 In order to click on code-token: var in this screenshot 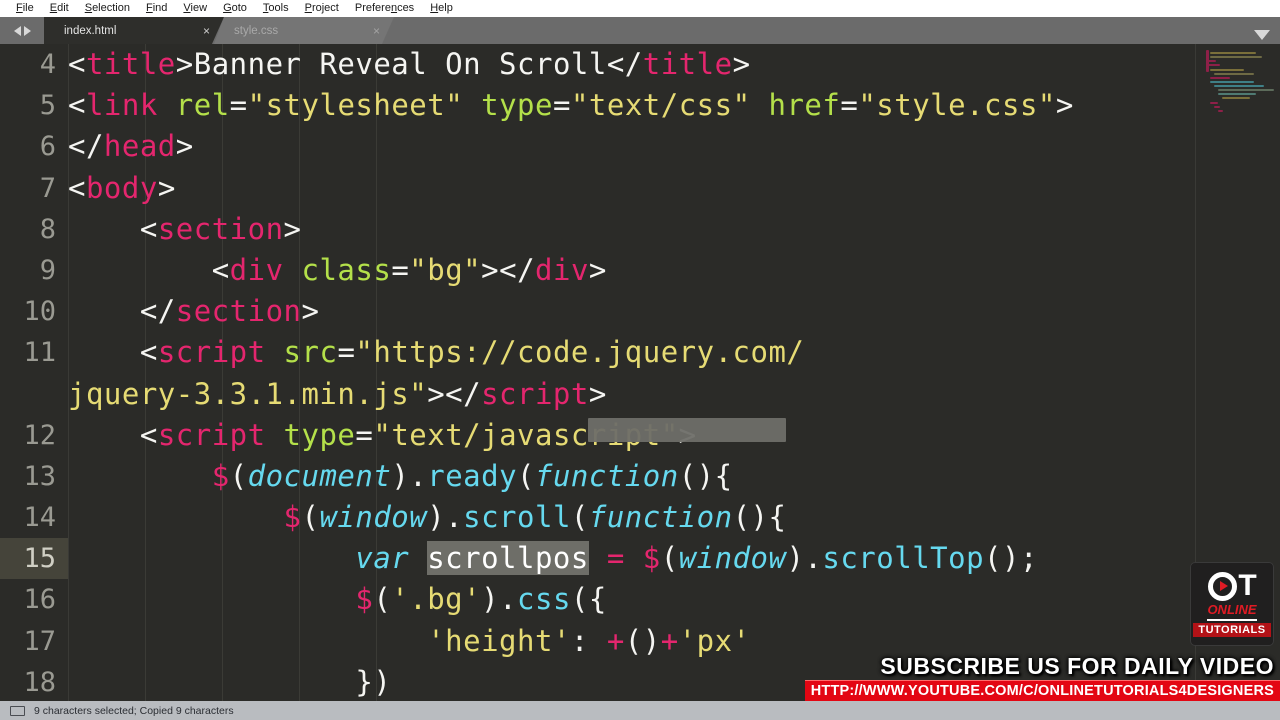, I will do `click(382, 558)`.